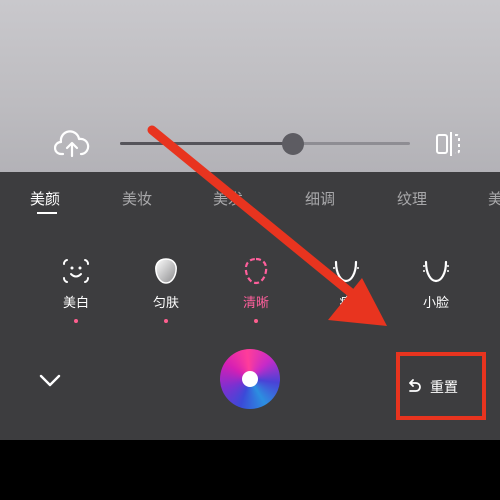  I want to click on smooth-skin-icon, so click(166, 271).